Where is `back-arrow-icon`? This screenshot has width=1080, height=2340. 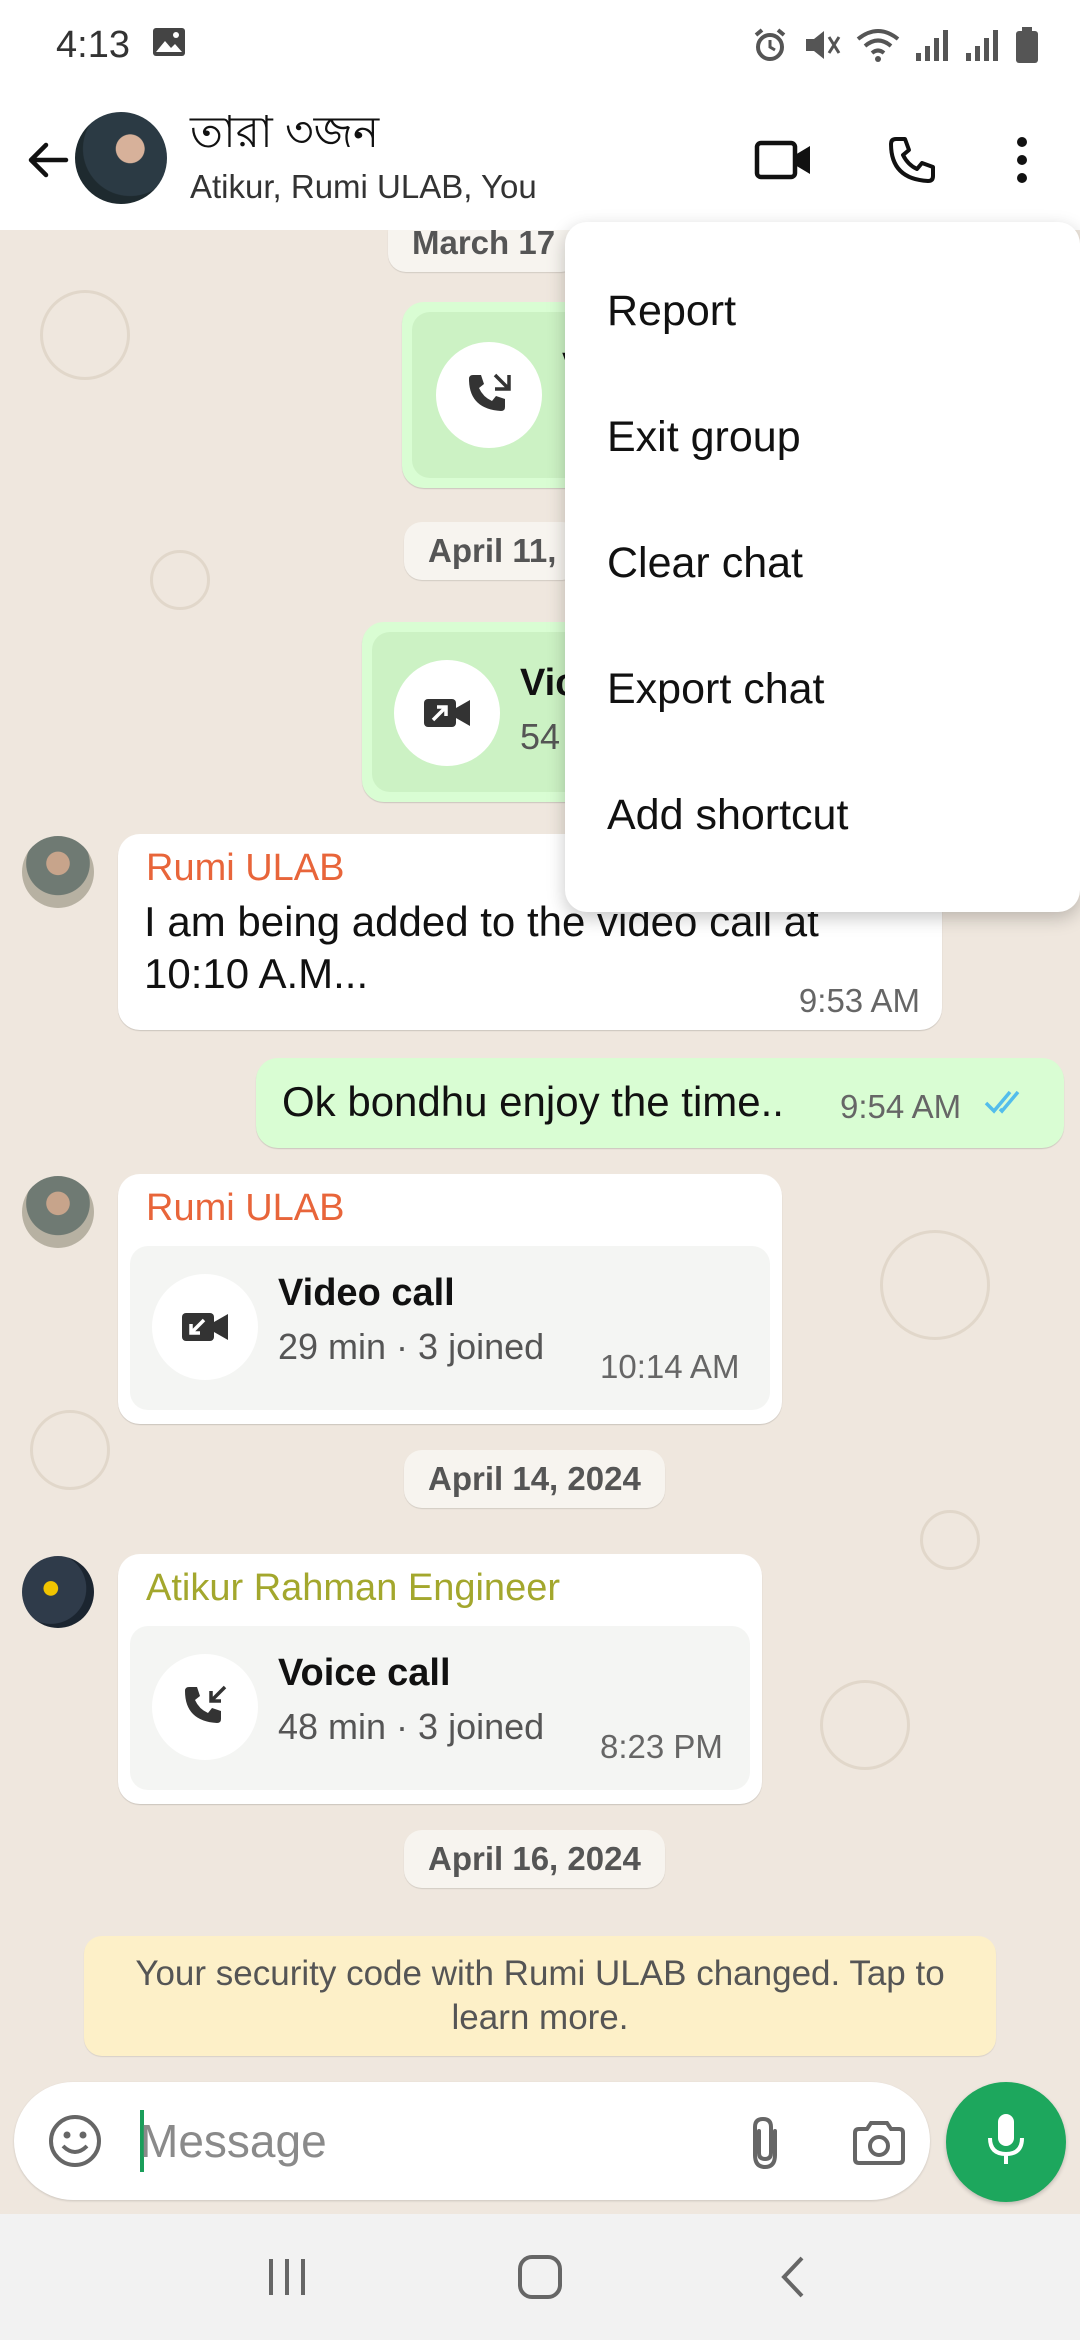 back-arrow-icon is located at coordinates (48, 160).